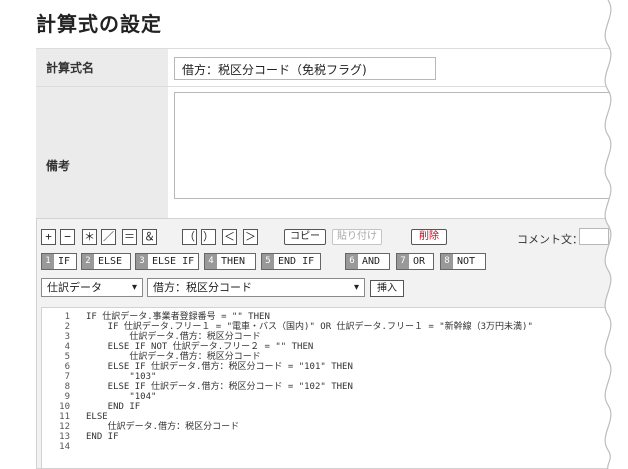 The height and width of the screenshot is (469, 628). Describe the element at coordinates (110, 261) in the screenshot. I see `keyword-label: ELSE` at that location.